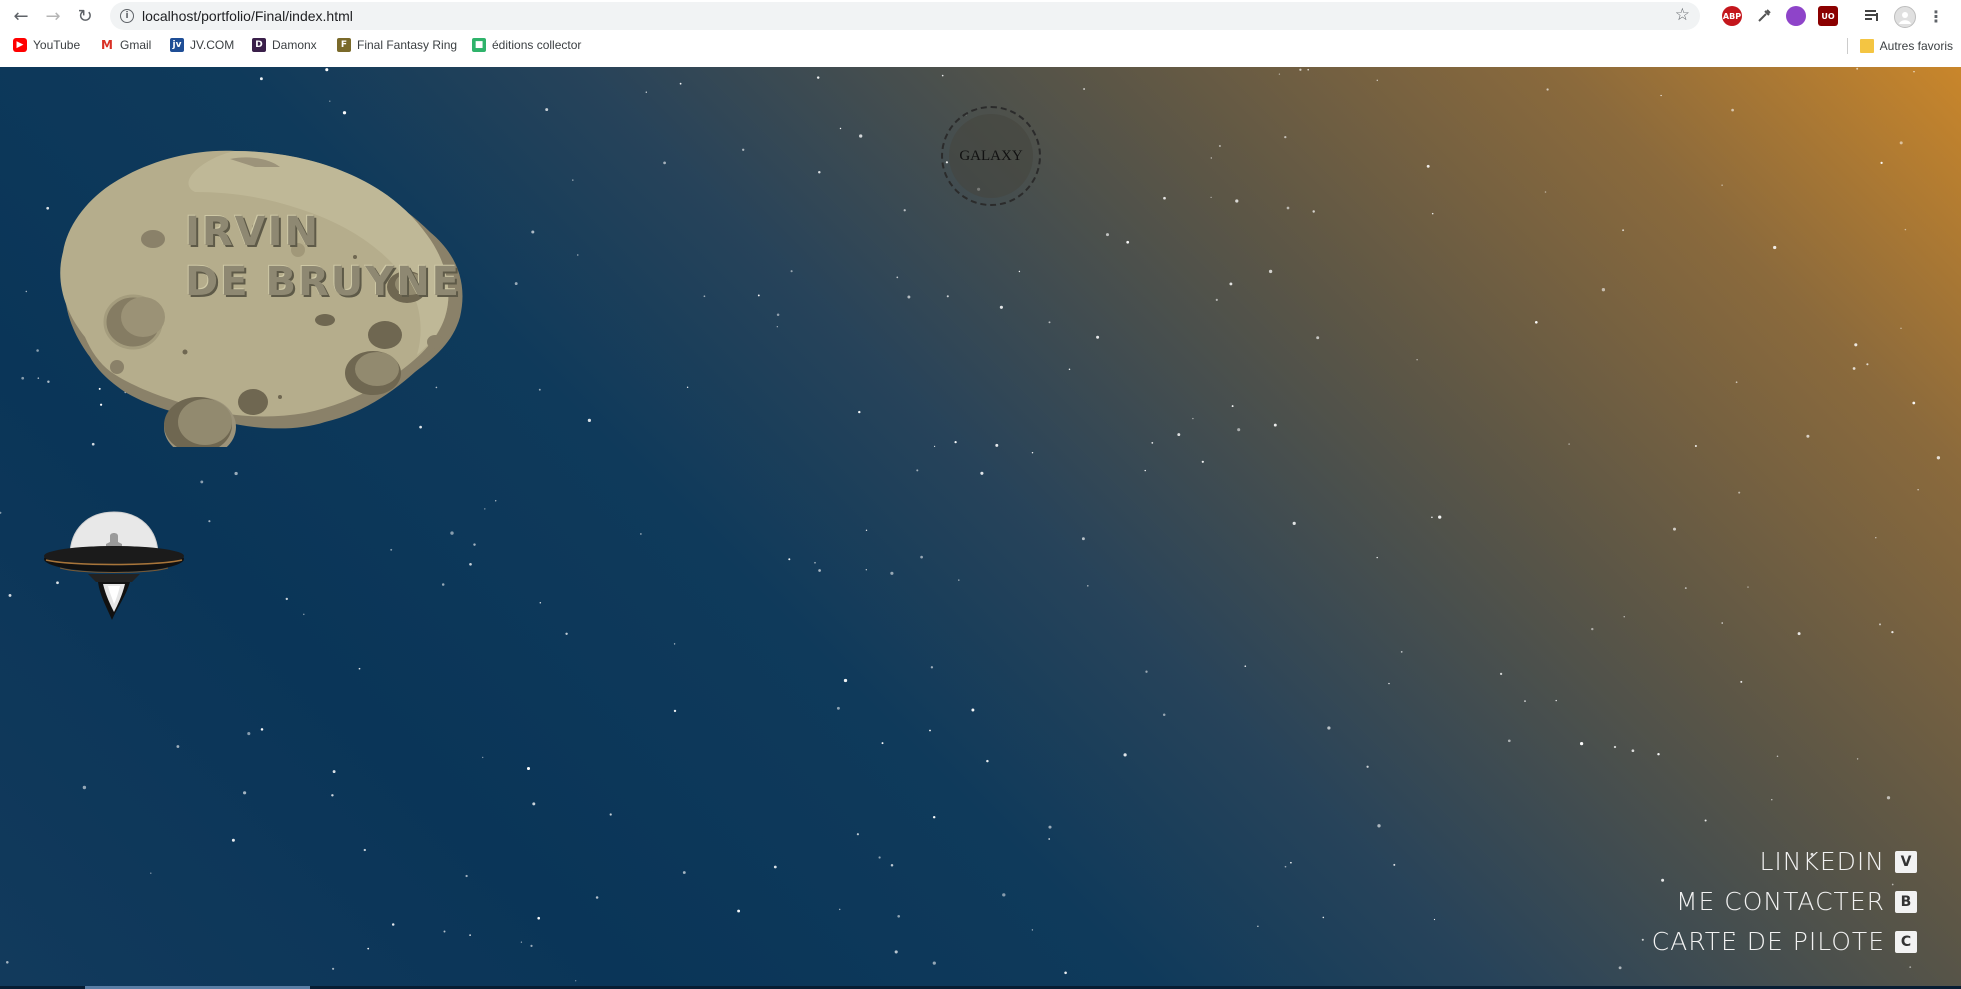  What do you see at coordinates (53, 16) in the screenshot?
I see `forward-button: →` at bounding box center [53, 16].